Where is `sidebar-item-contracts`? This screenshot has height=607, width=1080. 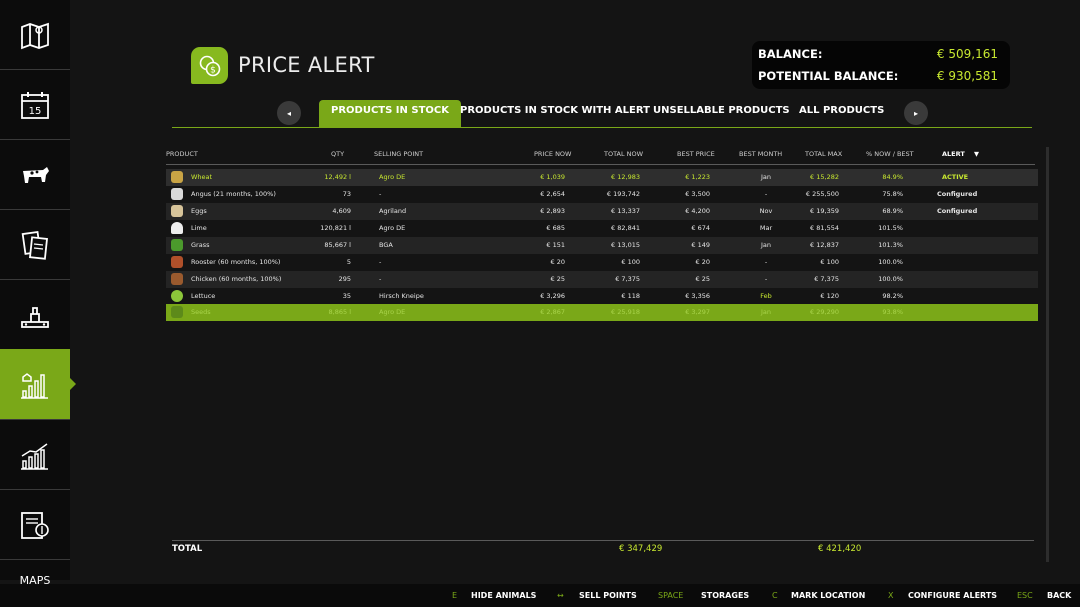 sidebar-item-contracts is located at coordinates (35, 245).